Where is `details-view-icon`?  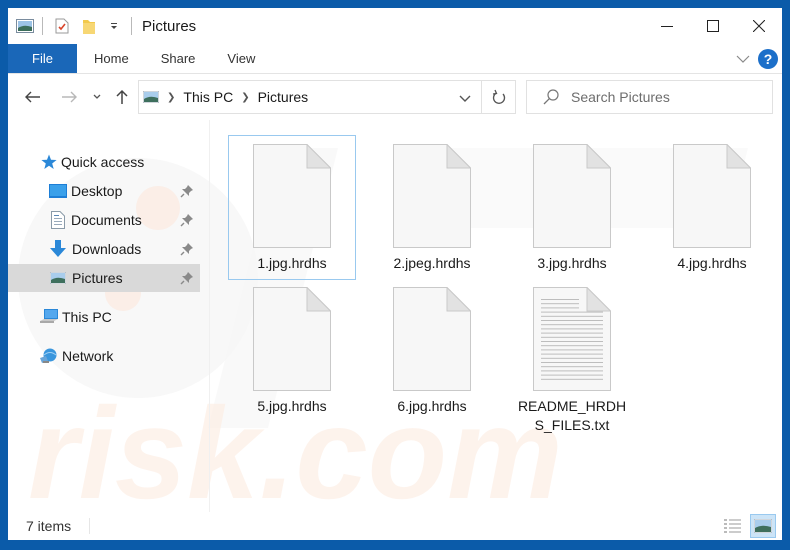
details-view-icon is located at coordinates (732, 526).